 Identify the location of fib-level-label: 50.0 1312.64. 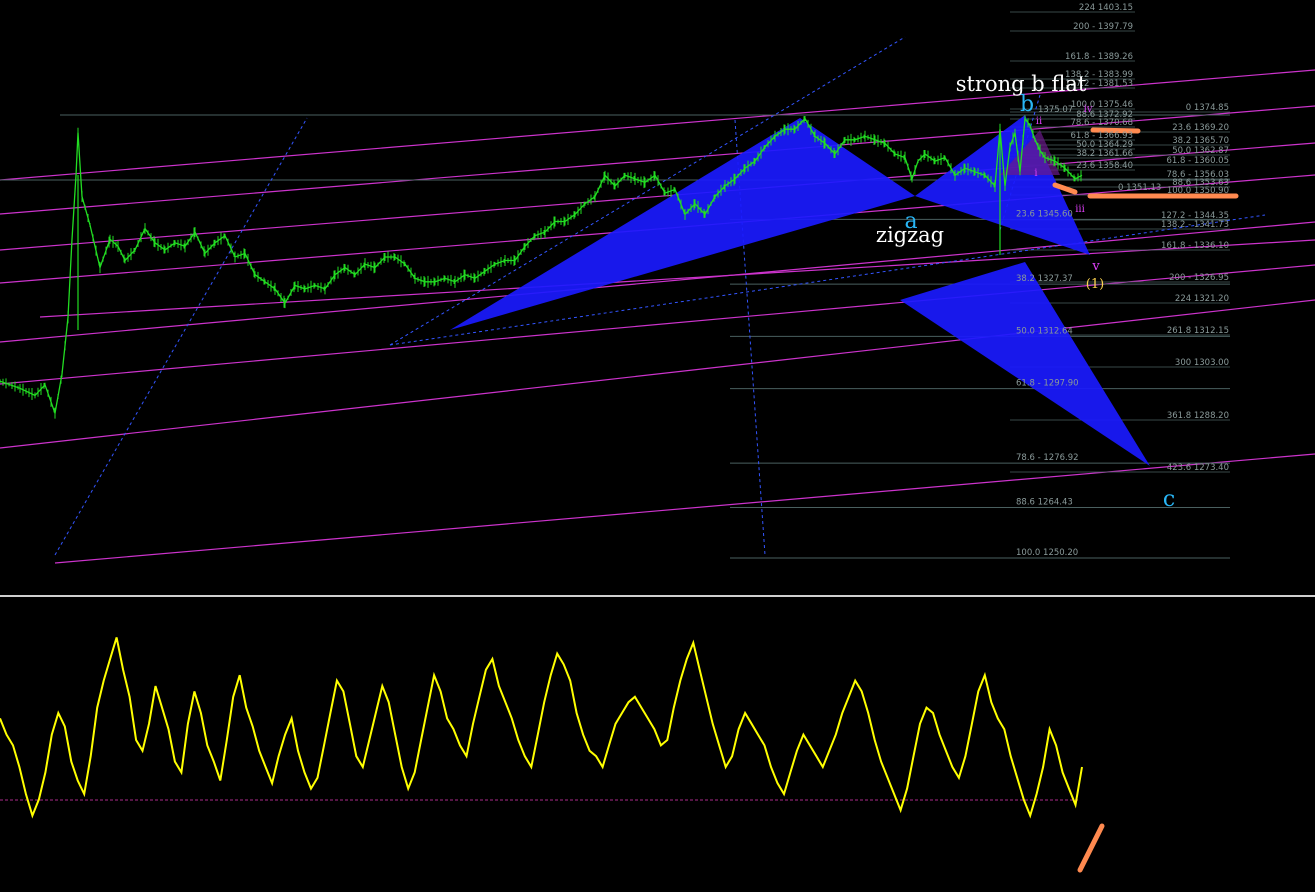
(1044, 331).